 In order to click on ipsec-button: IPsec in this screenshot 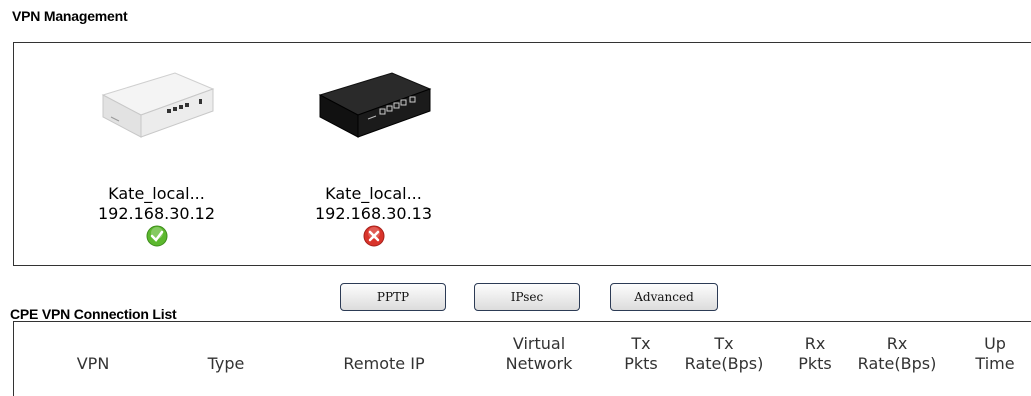, I will do `click(527, 297)`.